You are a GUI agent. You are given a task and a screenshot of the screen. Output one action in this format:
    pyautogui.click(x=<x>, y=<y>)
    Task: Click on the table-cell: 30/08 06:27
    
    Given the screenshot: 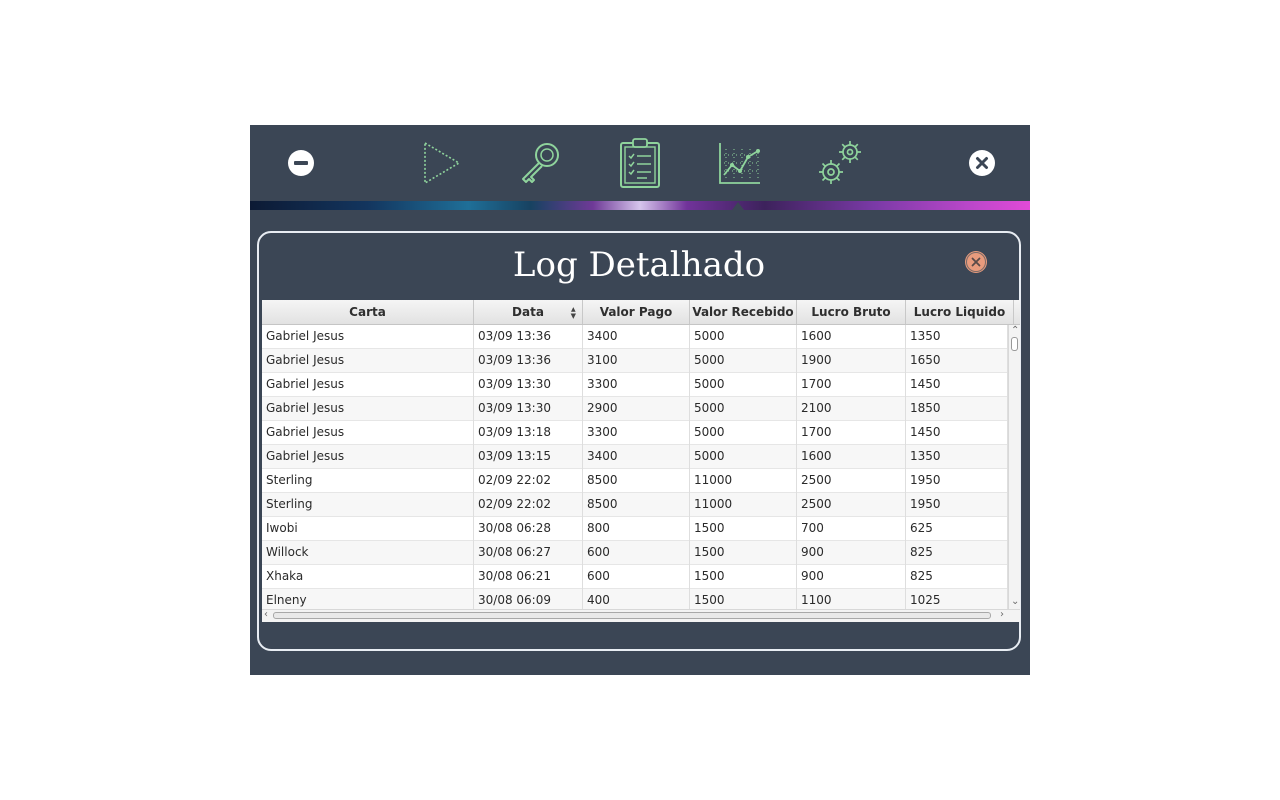 What is the action you would take?
    pyautogui.click(x=528, y=553)
    